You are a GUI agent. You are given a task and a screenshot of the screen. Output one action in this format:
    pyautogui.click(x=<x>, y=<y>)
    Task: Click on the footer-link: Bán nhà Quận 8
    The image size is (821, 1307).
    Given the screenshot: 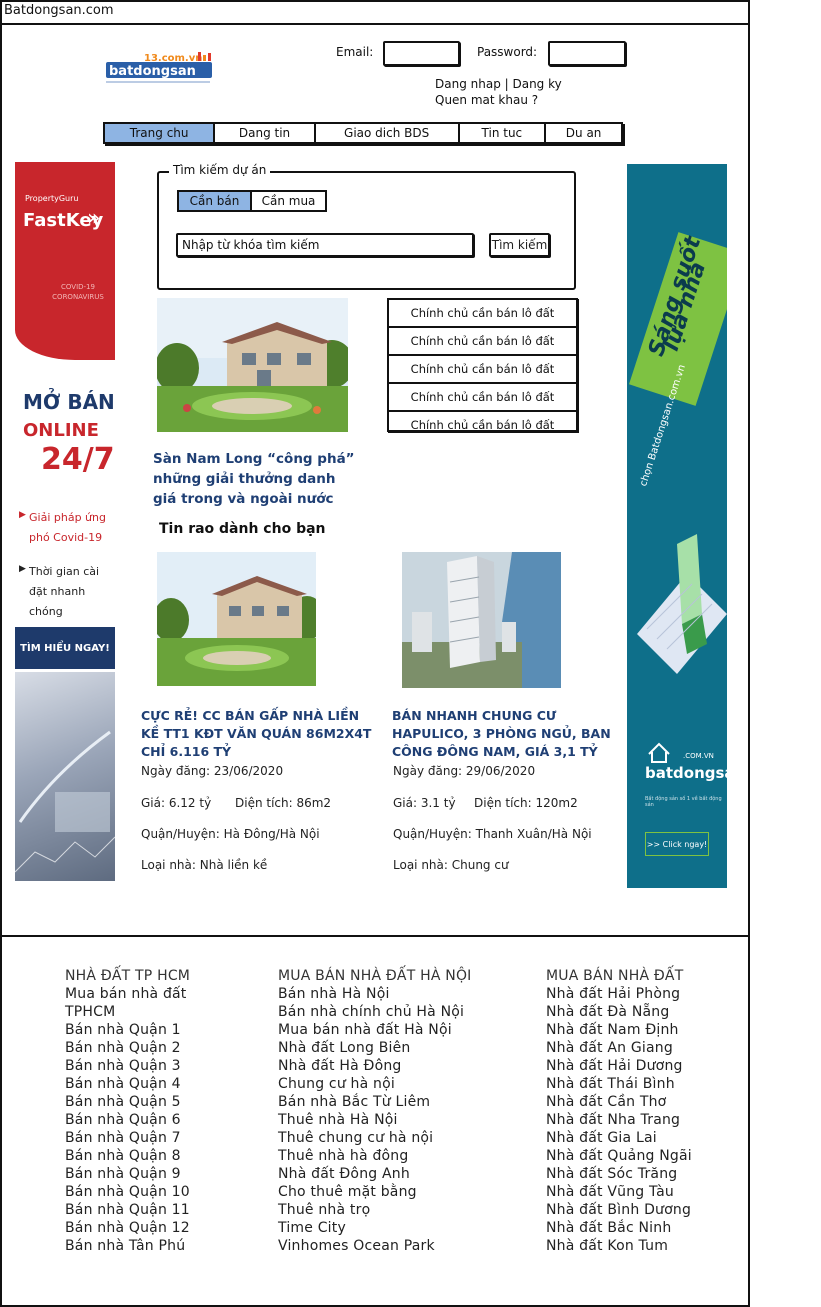 What is the action you would take?
    pyautogui.click(x=165, y=1156)
    